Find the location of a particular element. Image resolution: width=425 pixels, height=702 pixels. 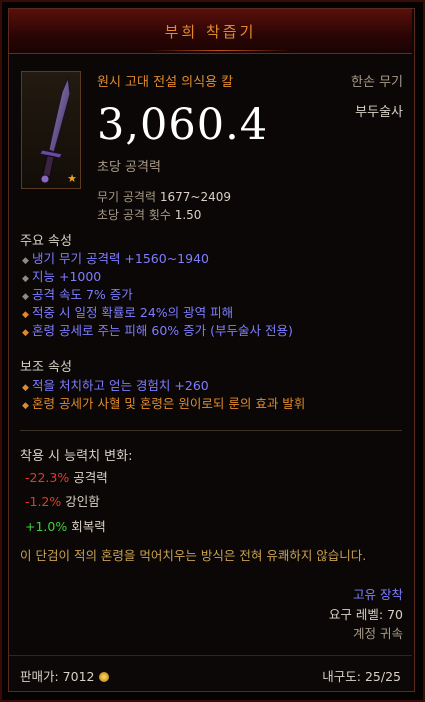

item-type: 한손 무기 is located at coordinates (377, 82).